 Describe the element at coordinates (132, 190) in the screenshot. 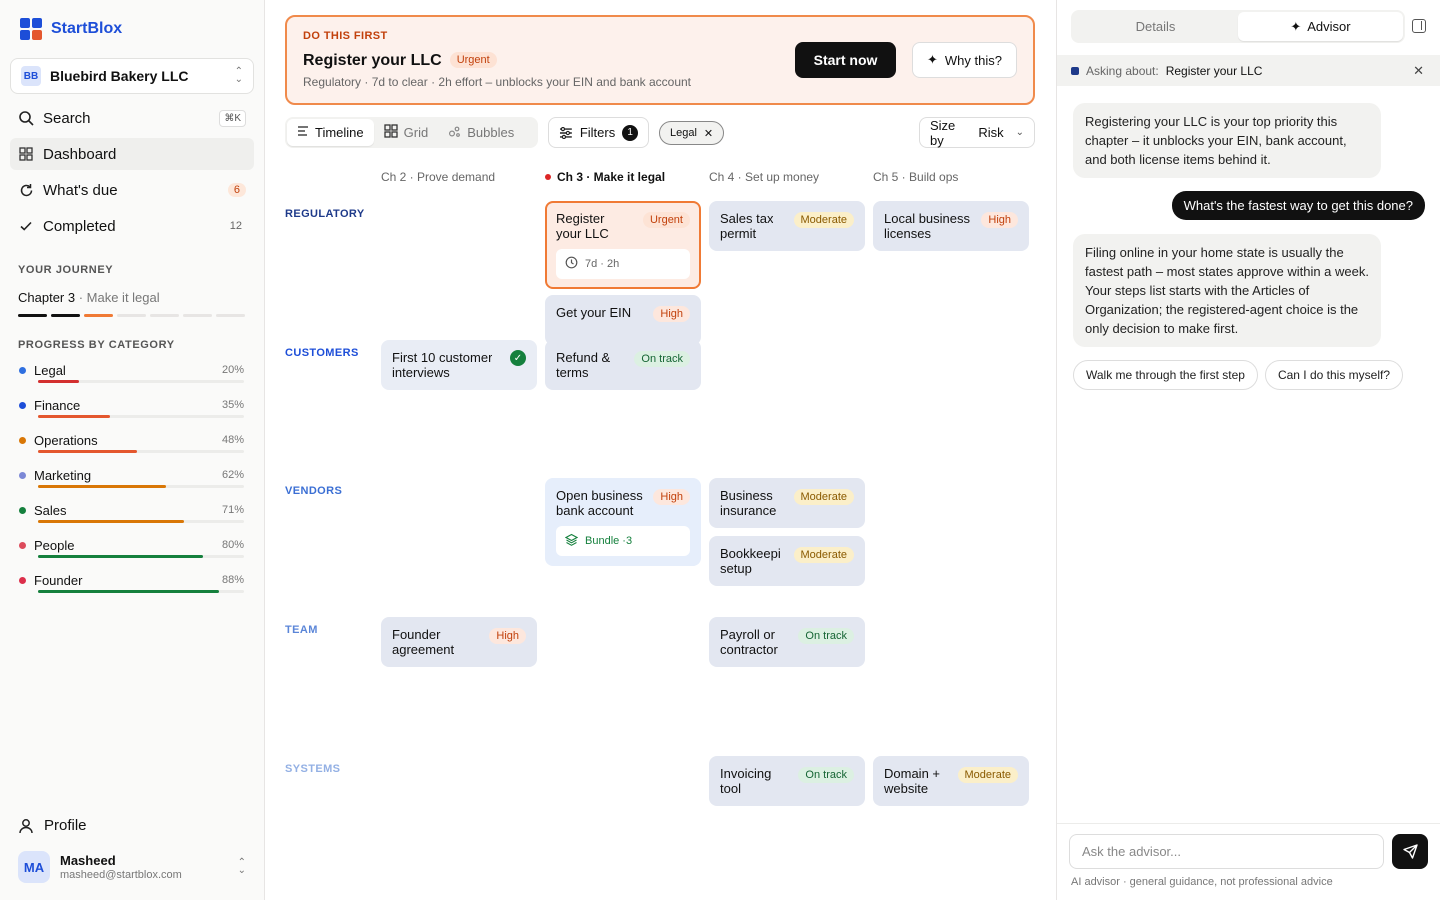

I see `sidebar-item-what-s-due: What's due 6` at that location.